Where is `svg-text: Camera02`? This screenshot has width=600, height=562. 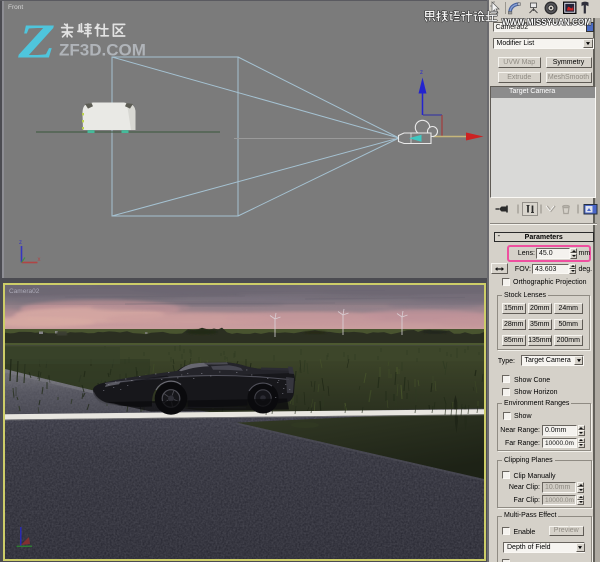
svg-text: Camera02 is located at coordinates (24, 291).